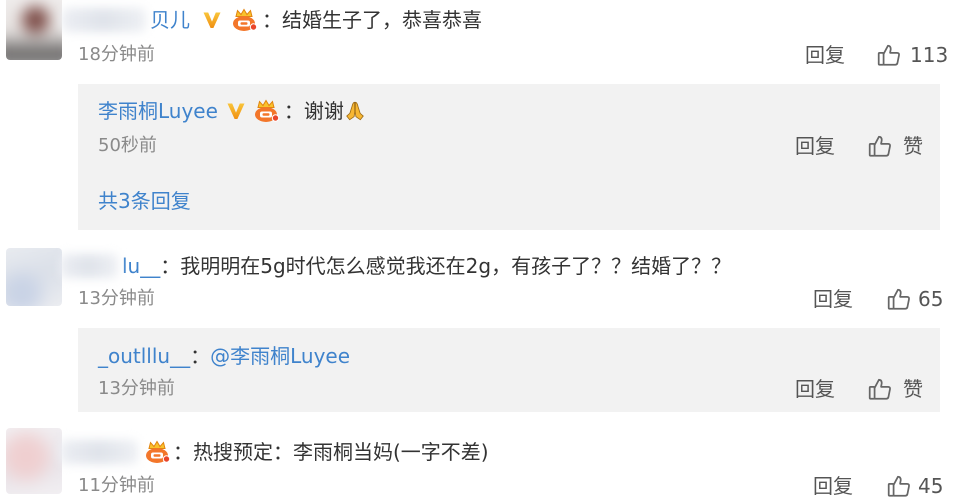 The image size is (960, 504). I want to click on reply-text: ：, so click(200, 356).